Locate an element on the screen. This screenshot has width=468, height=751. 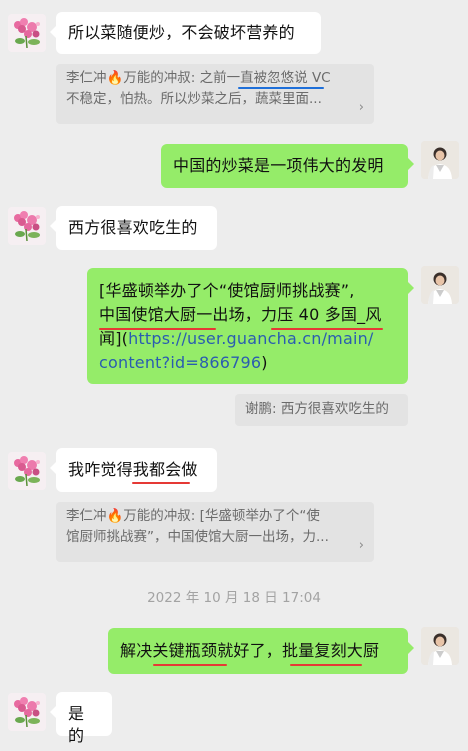
message-bubble: 解决关键瓶颈就好了，批量复刻大厨 is located at coordinates (261, 651).